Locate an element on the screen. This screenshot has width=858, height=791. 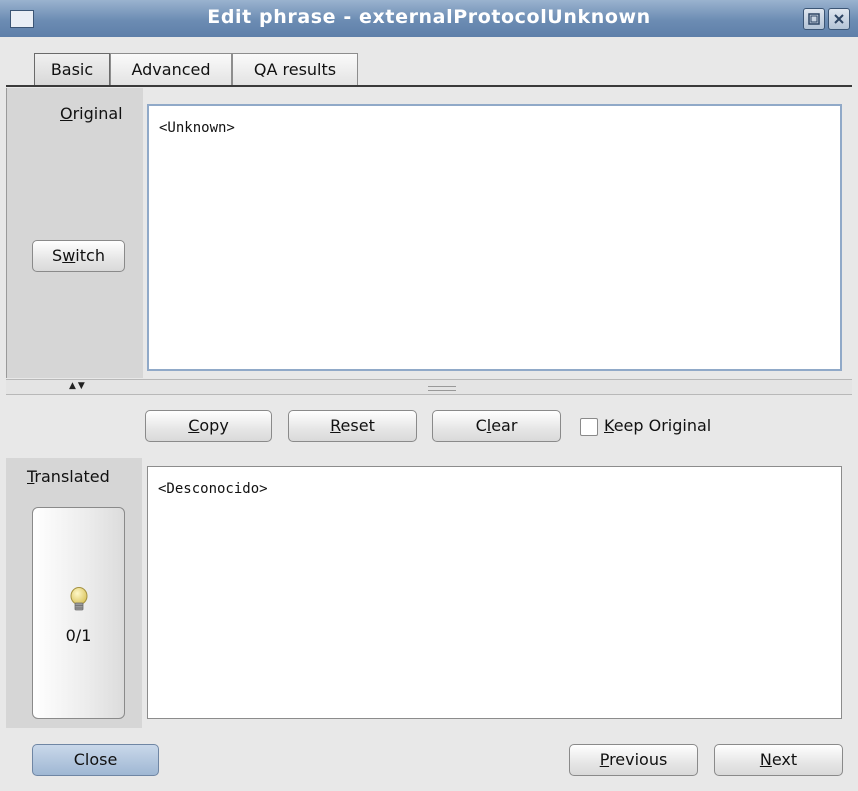
keep-original-checkbox is located at coordinates (589, 427).